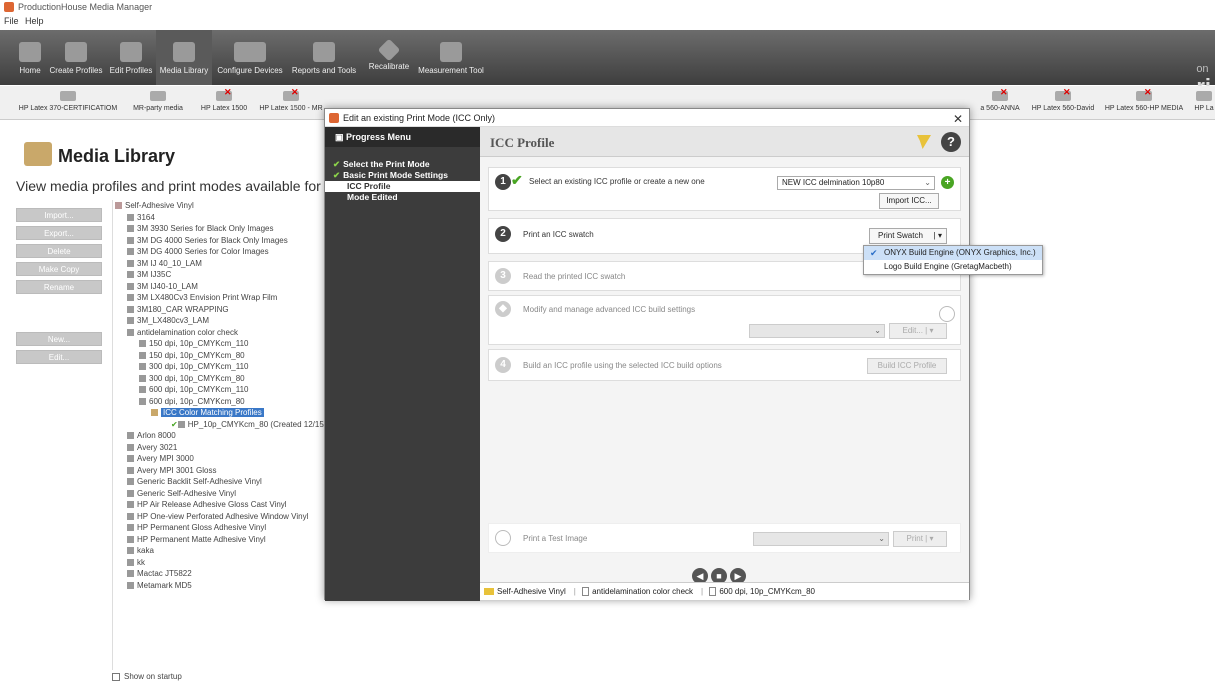  Describe the element at coordinates (222, 436) in the screenshot. I see `tree-item: Arlon 8000` at that location.